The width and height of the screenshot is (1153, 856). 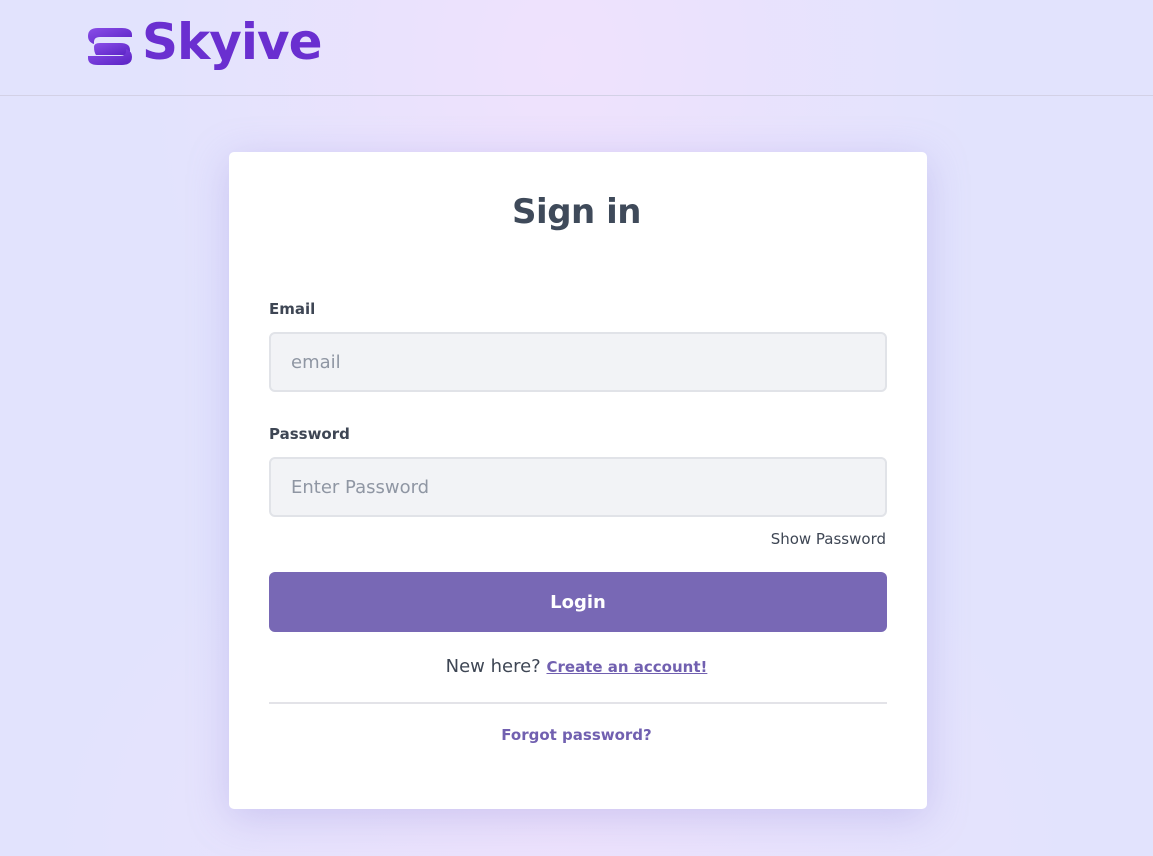 I want to click on create-account-link: Create an account!, so click(x=626, y=667).